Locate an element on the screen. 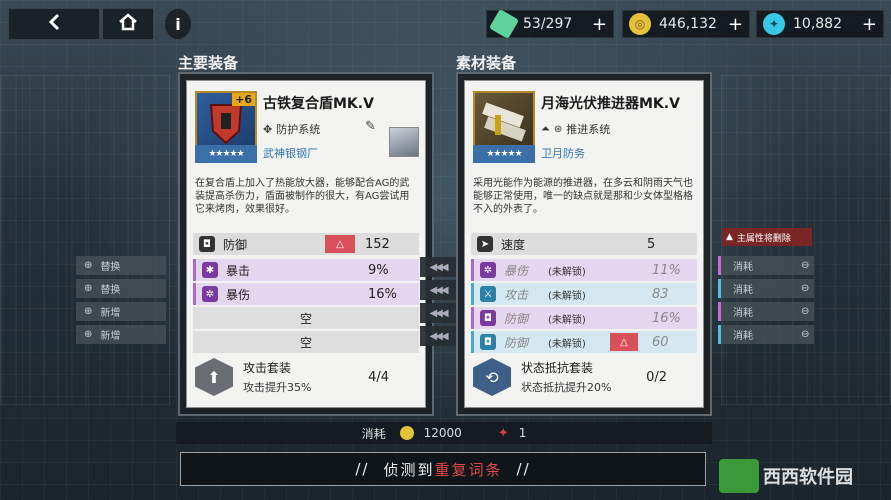 This screenshot has height=500, width=891. sub-stat-row: ✲ 暴伤 (未解锁) 11% is located at coordinates (584, 270).